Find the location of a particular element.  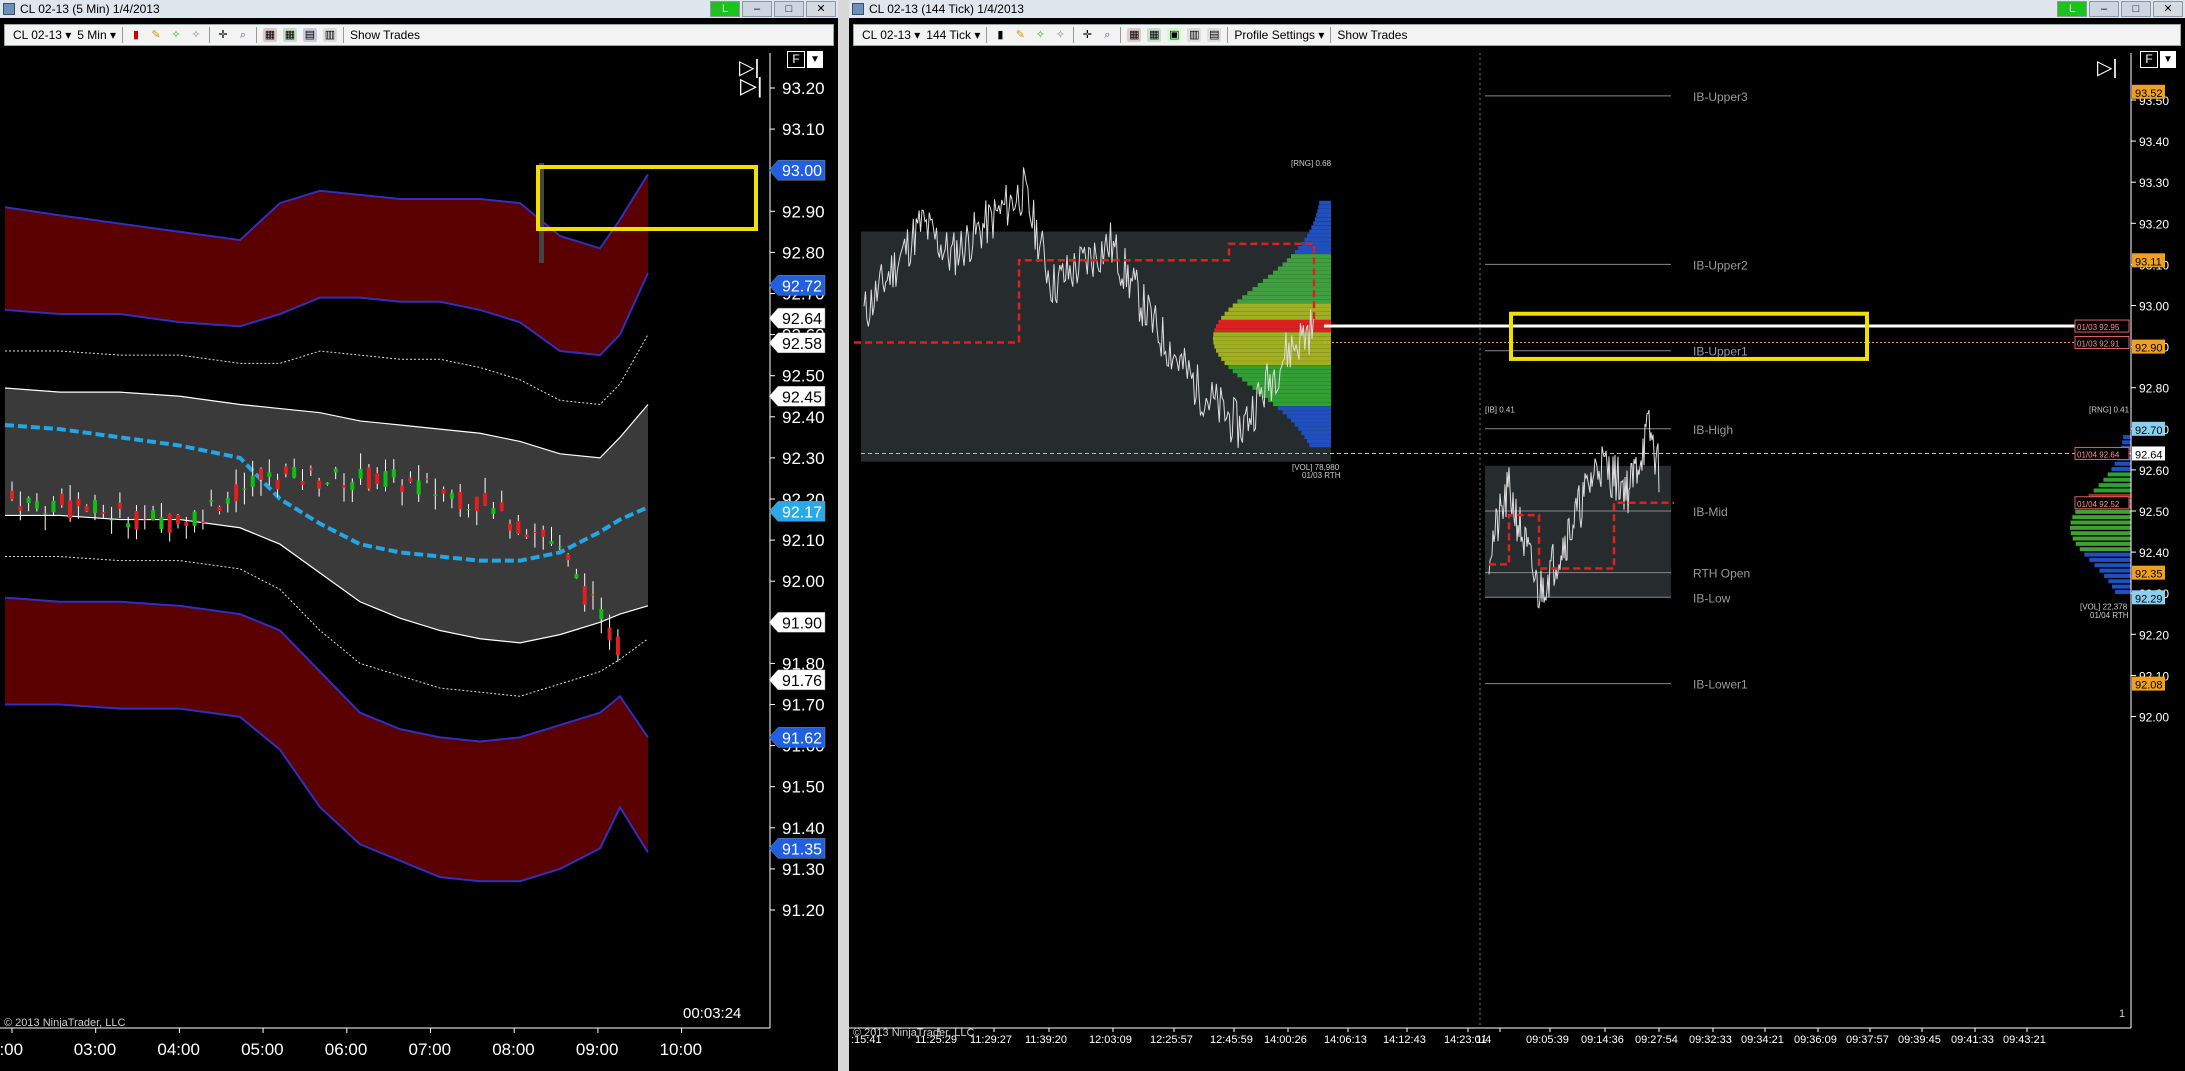

price-tick-label: 92.80 is located at coordinates (2154, 389).